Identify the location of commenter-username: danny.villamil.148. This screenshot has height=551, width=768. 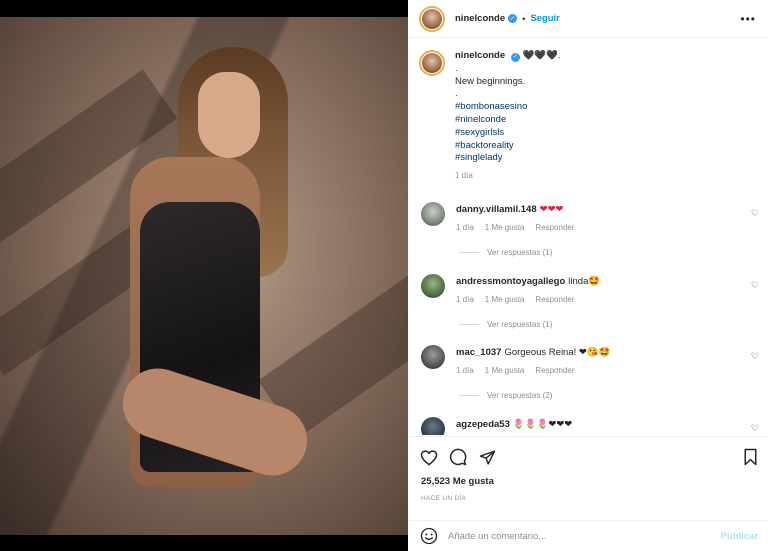
(496, 209).